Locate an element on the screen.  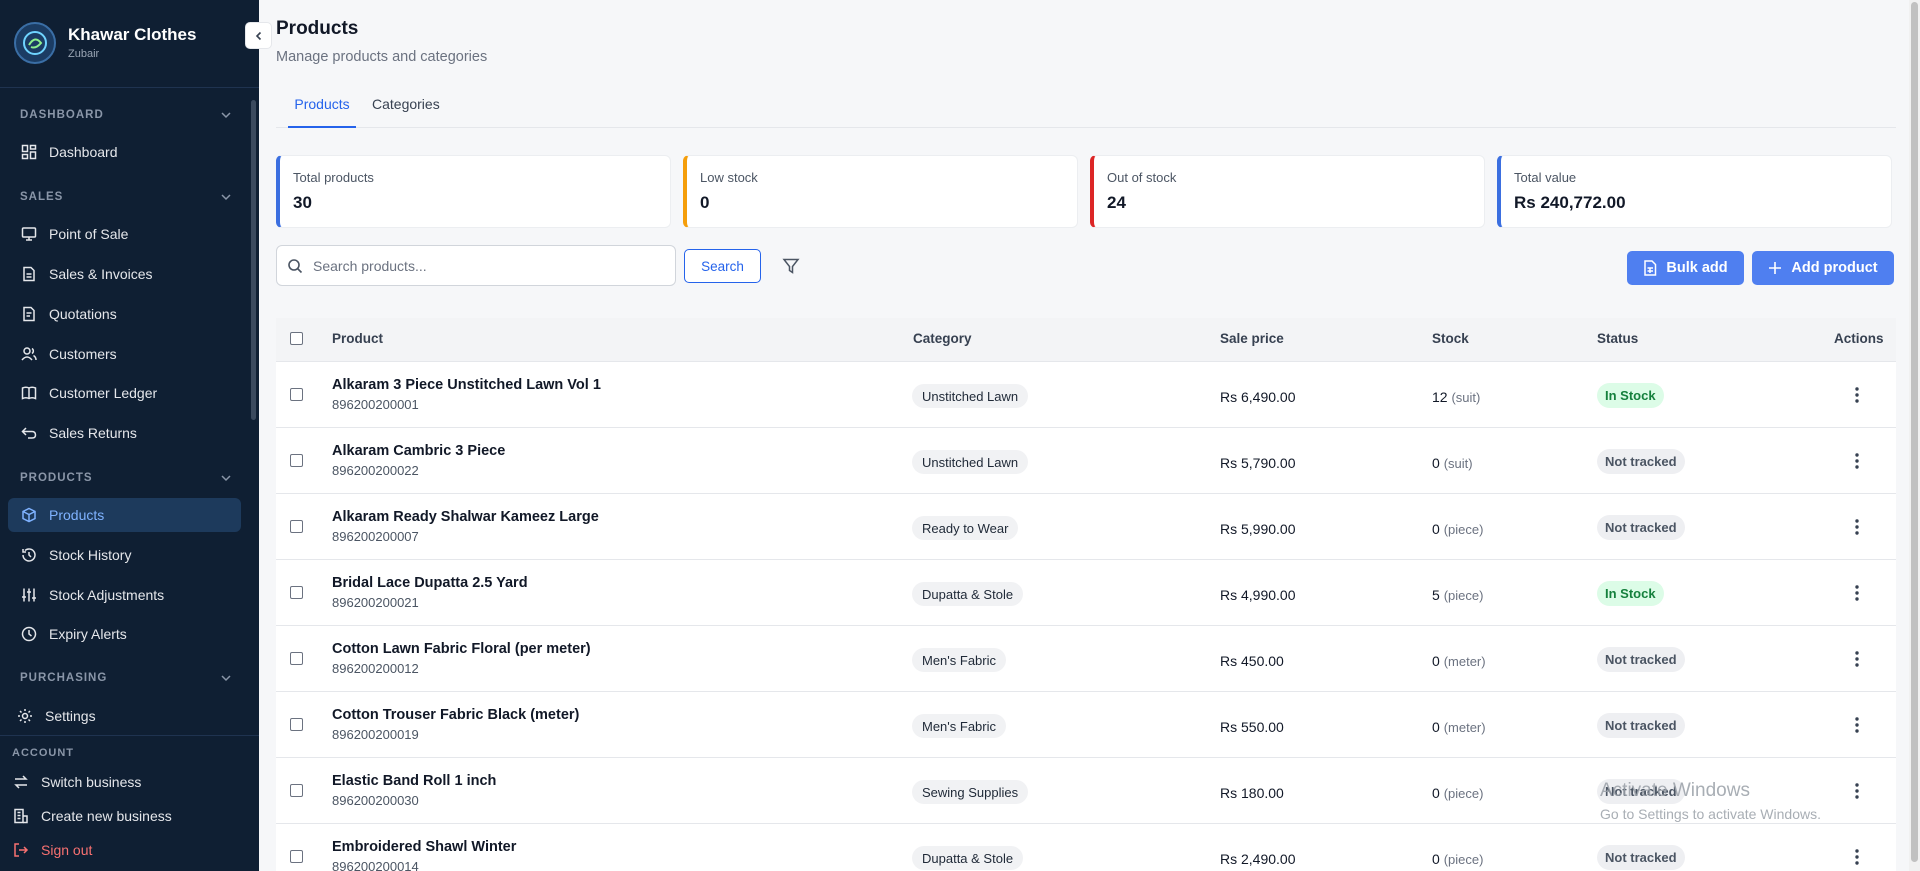
search-button: Search is located at coordinates (722, 266).